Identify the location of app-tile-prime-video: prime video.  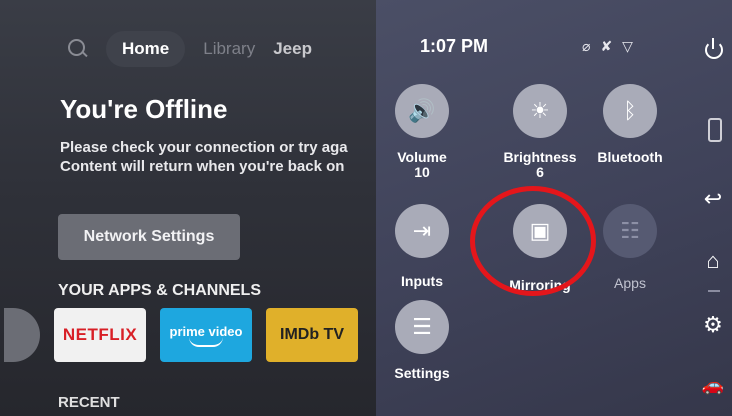
(206, 335).